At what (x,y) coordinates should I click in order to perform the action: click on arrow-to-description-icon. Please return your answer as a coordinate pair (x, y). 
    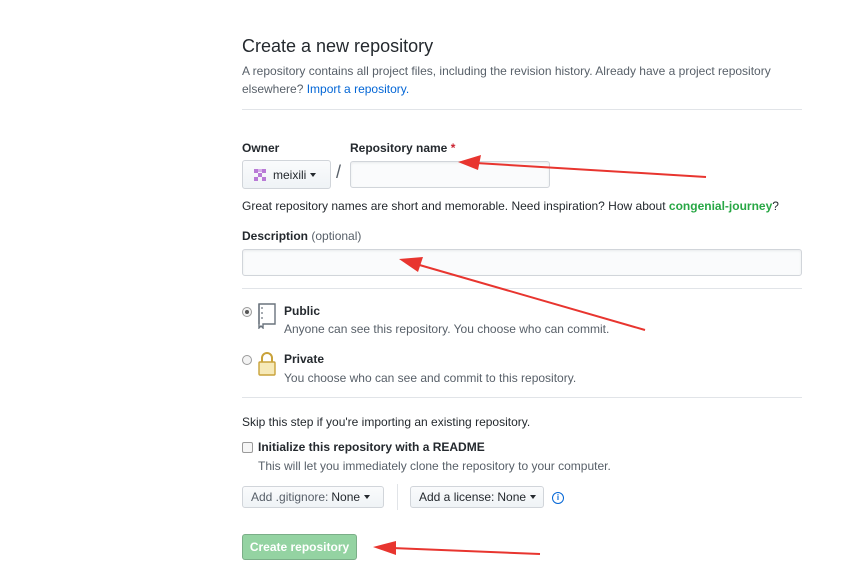
    Looking at the image, I should click on (522, 294).